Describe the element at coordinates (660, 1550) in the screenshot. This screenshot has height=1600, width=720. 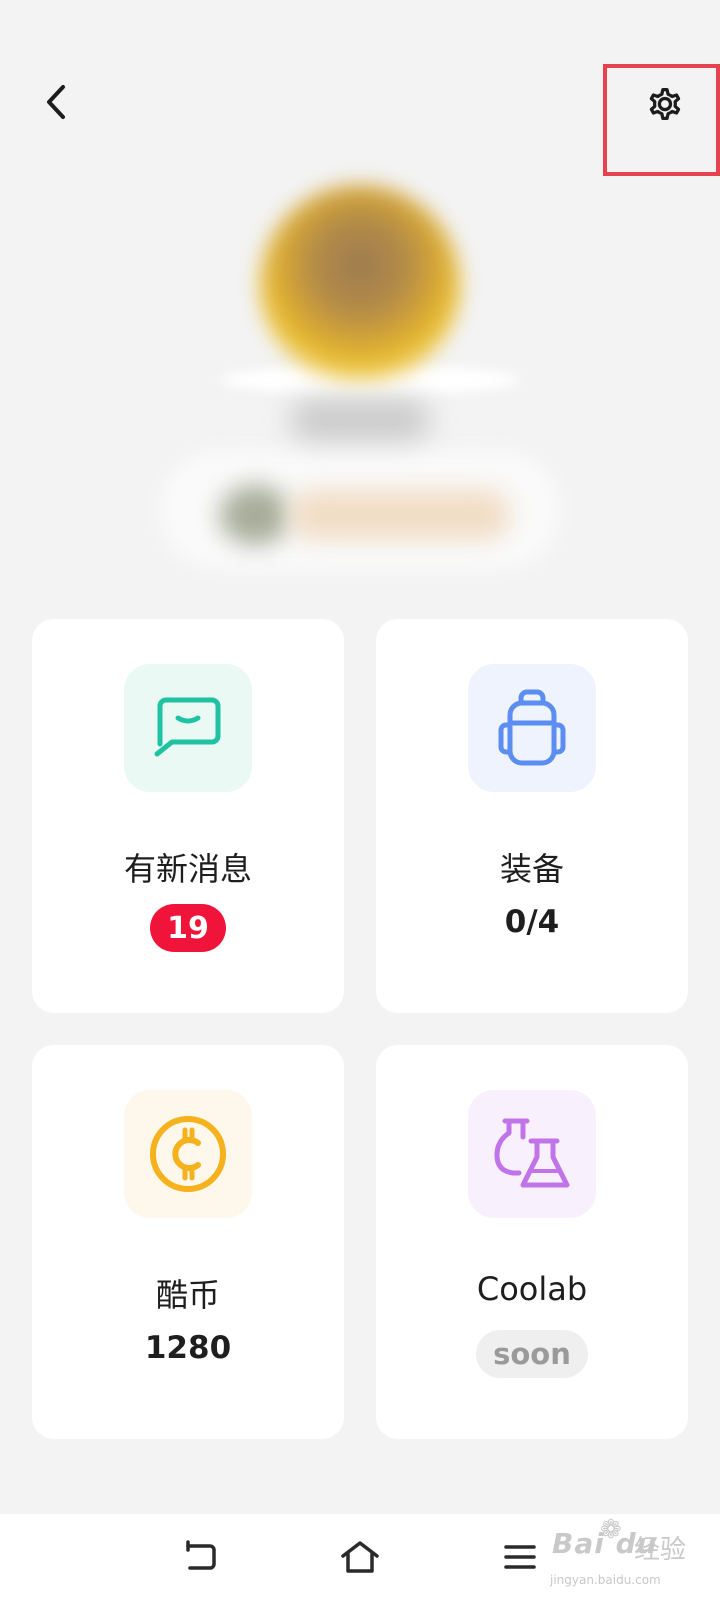
I see `watermark-cn-text: 经验` at that location.